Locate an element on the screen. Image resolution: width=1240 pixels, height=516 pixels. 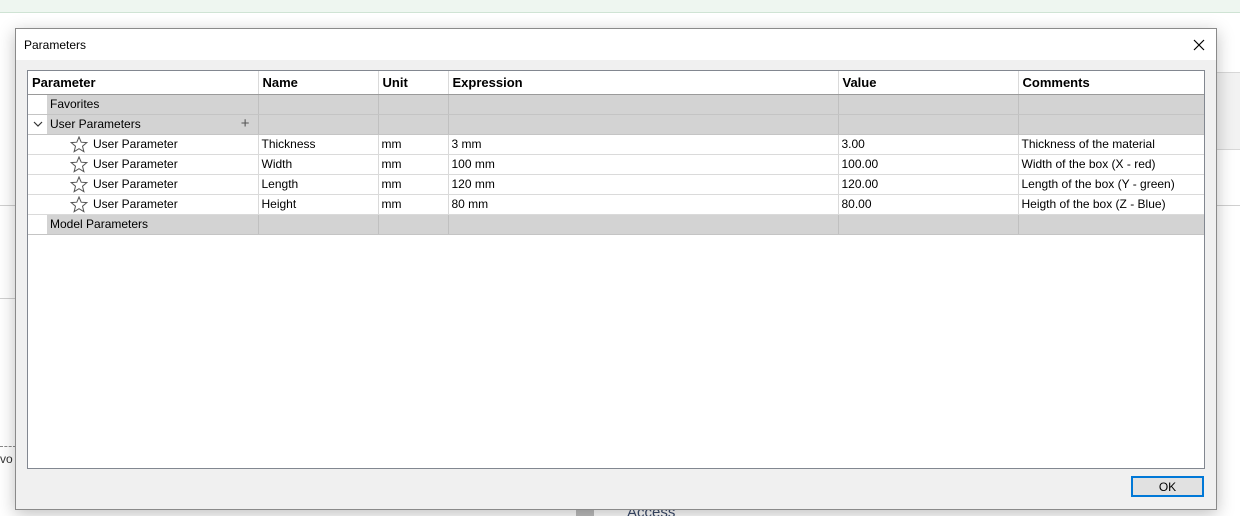
parameter-value: 80.00 is located at coordinates (928, 204).